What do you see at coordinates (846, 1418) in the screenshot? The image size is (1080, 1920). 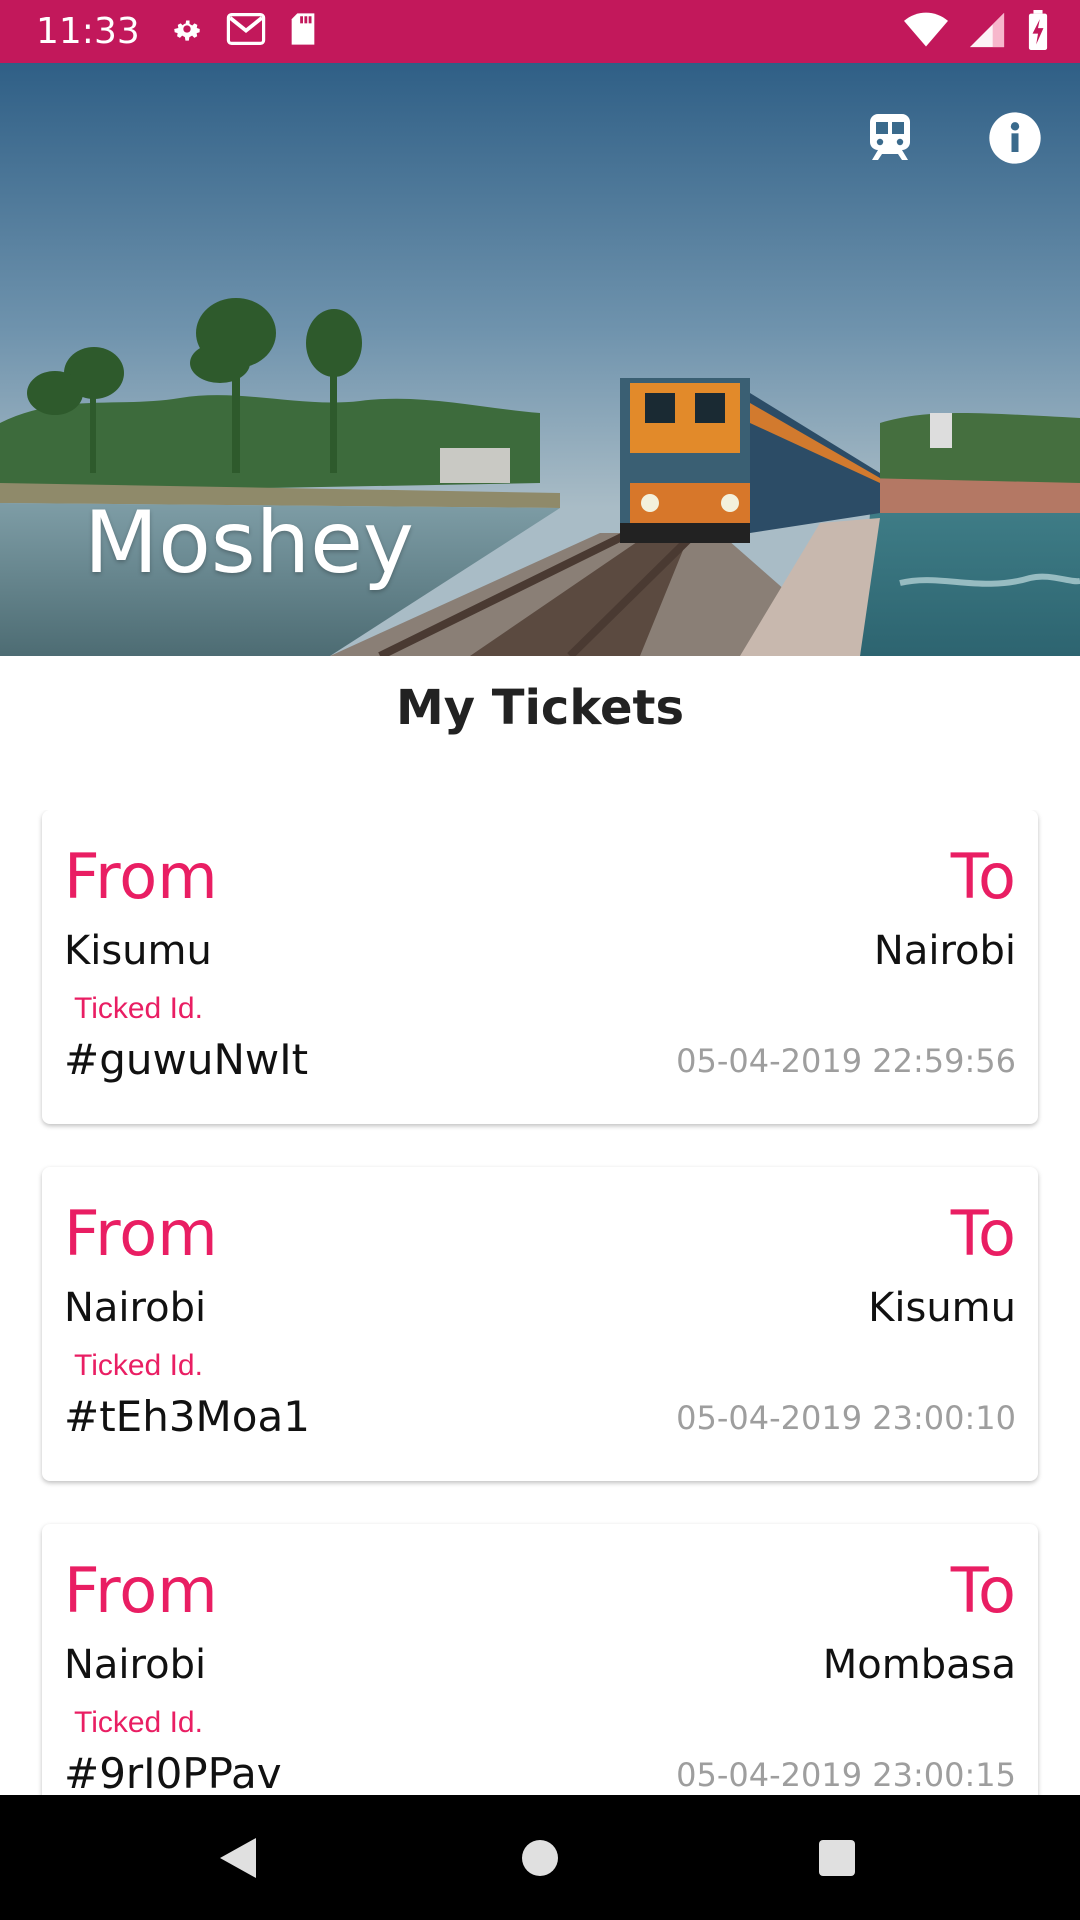 I see `ticket-timestamp: 05-04-2019 23:00:10` at bounding box center [846, 1418].